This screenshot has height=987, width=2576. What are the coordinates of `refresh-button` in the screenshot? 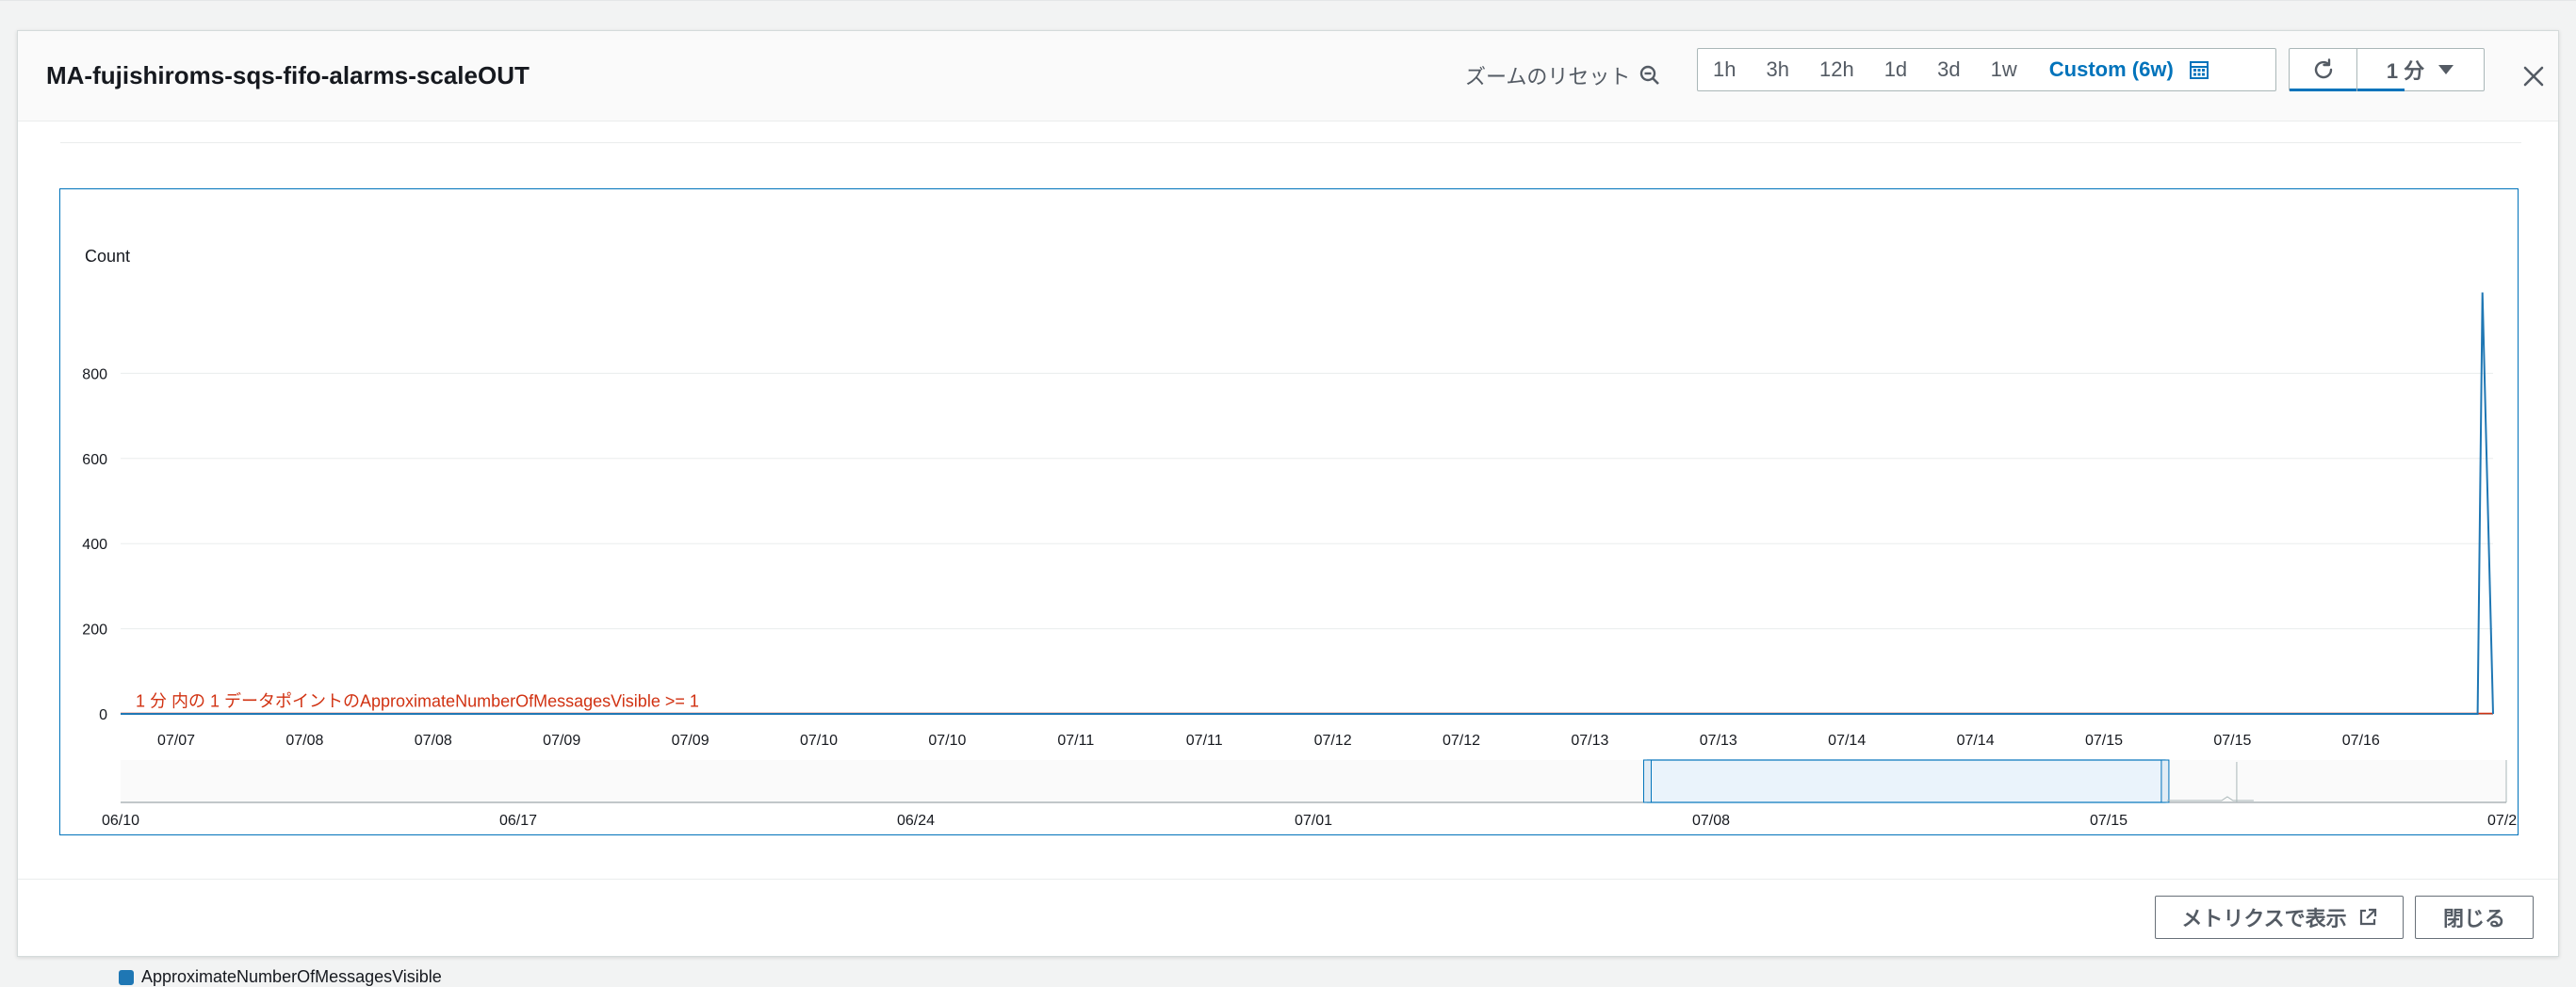 It's located at (2323, 70).